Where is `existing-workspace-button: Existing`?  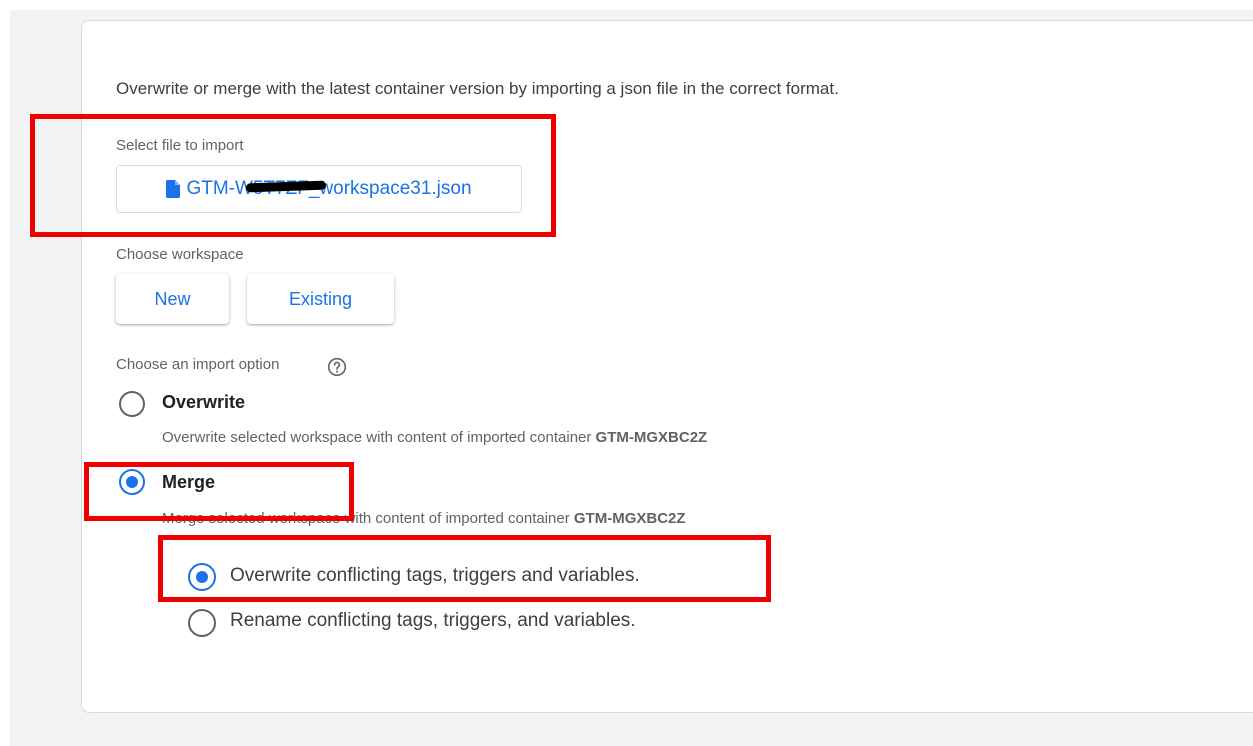
existing-workspace-button: Existing is located at coordinates (320, 299).